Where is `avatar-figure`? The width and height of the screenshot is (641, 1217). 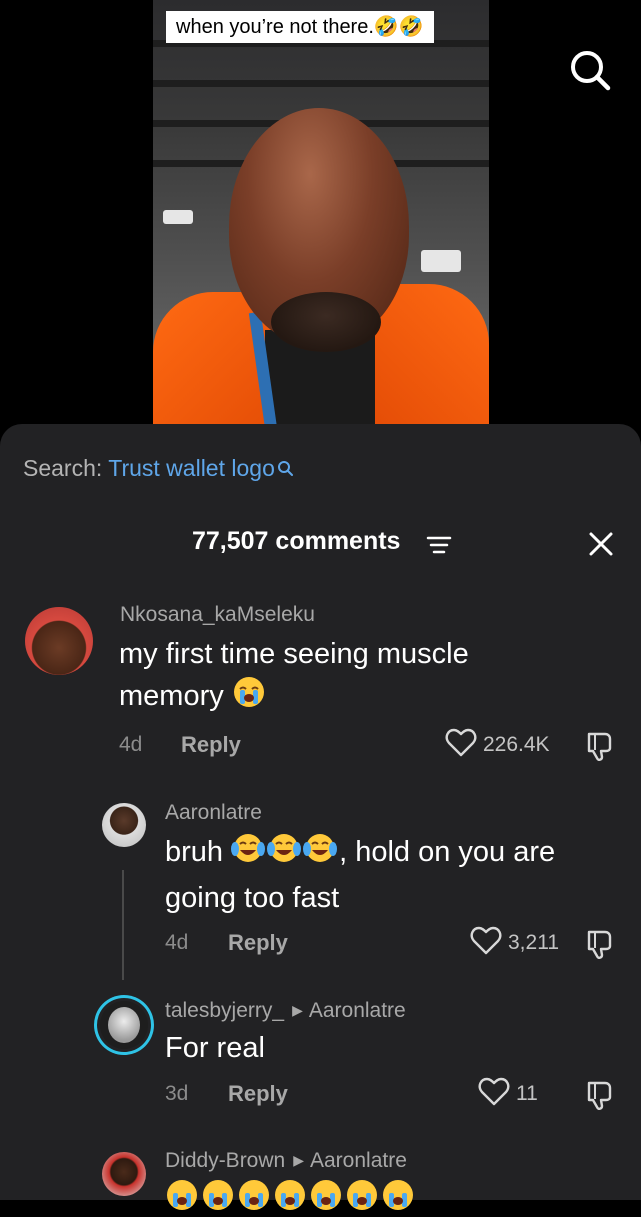 avatar-figure is located at coordinates (124, 1025).